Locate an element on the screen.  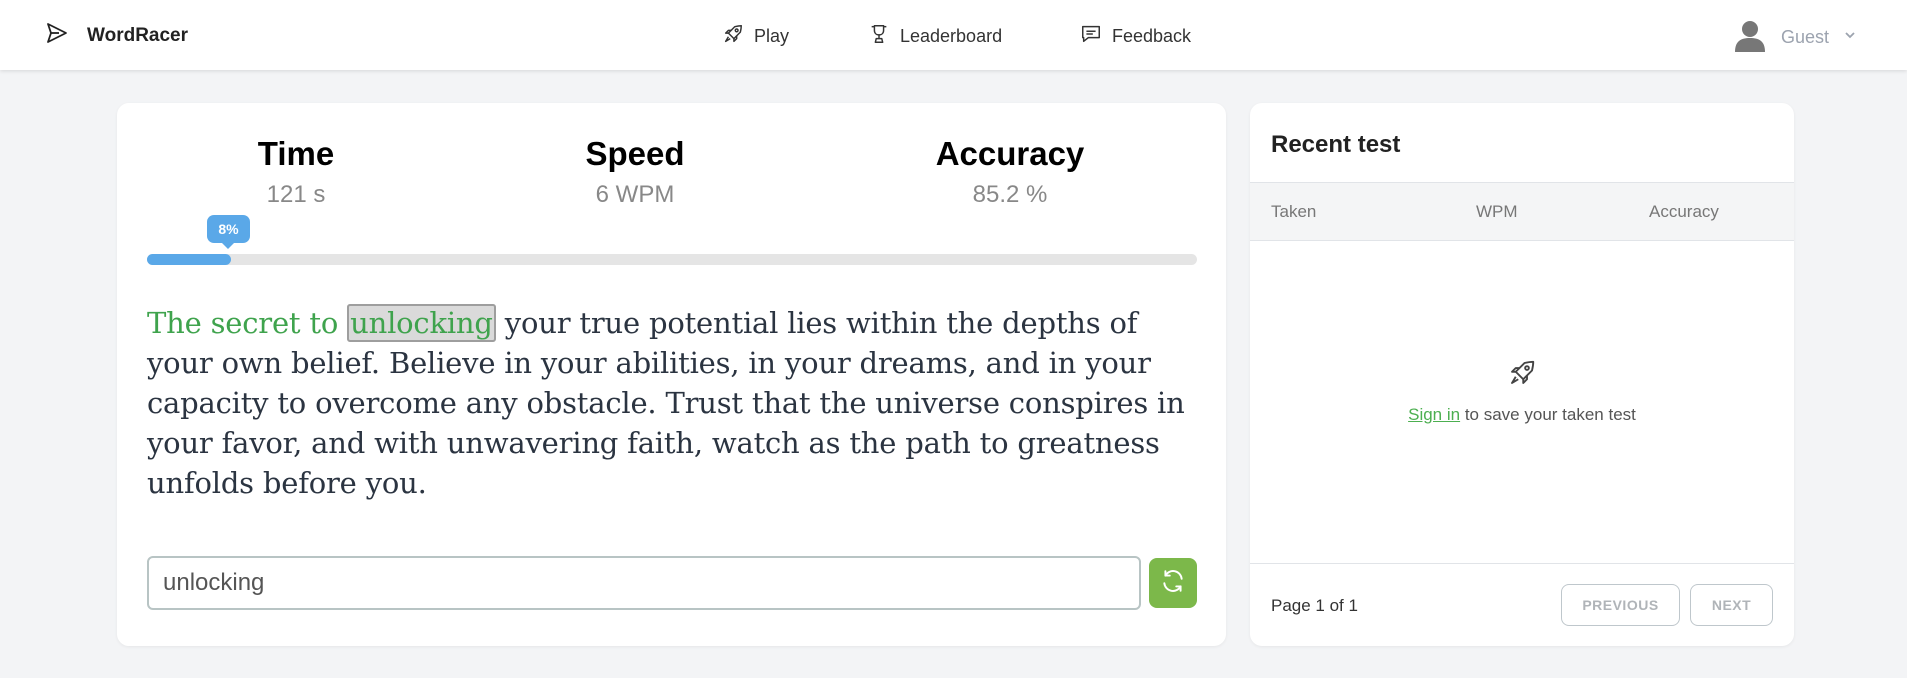
column-accuracy: Accuracy is located at coordinates (1684, 211).